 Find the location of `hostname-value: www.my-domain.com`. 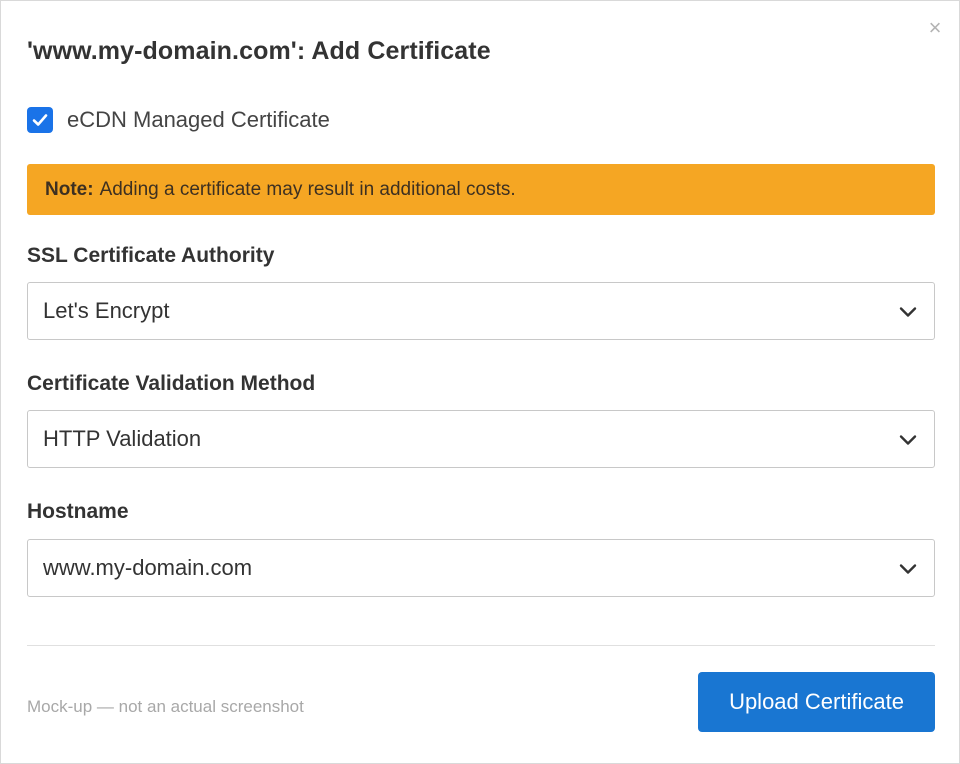

hostname-value: www.my-domain.com is located at coordinates (148, 567).